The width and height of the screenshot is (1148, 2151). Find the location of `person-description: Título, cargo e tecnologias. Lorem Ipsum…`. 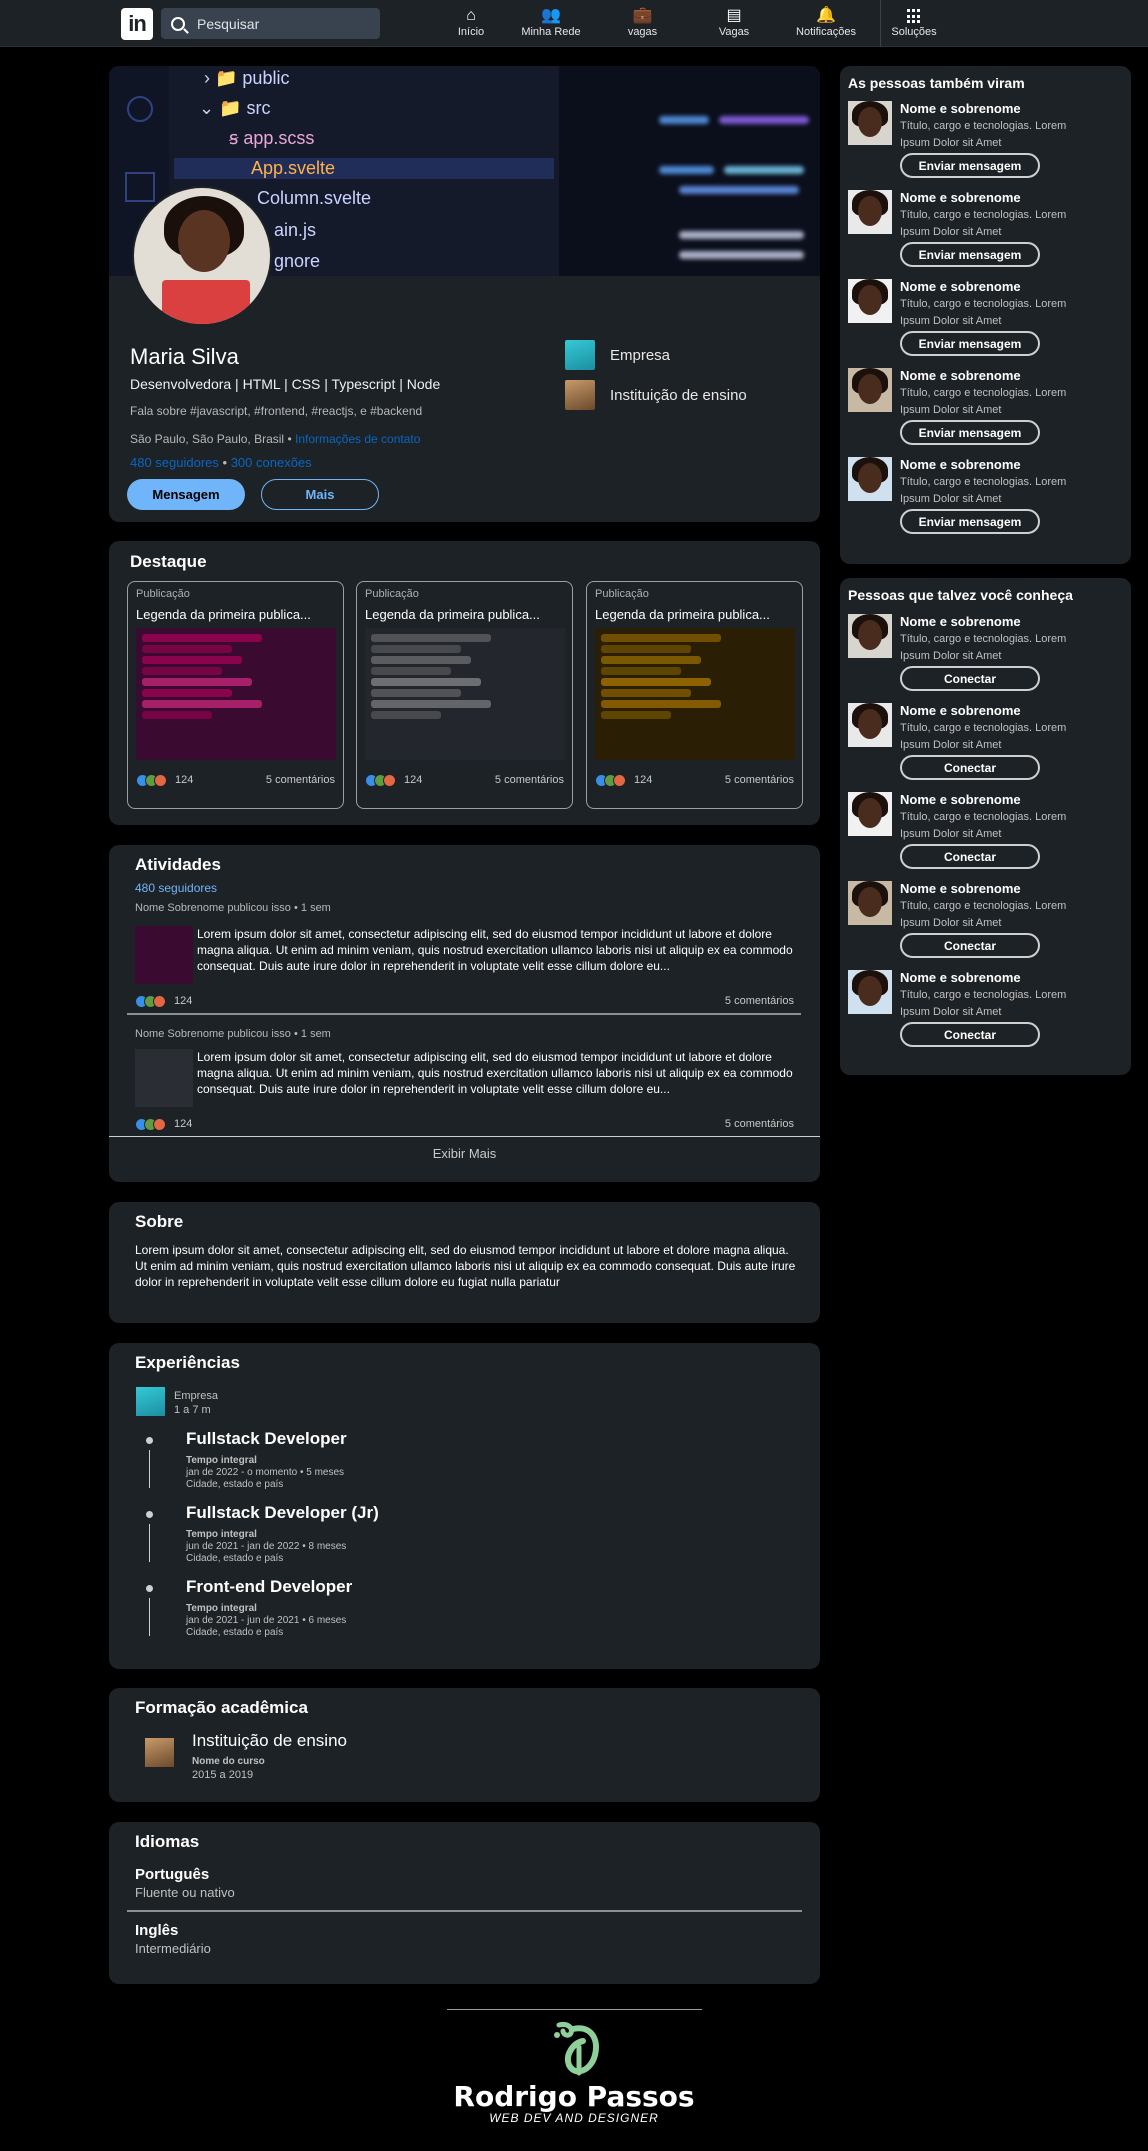

person-description: Título, cargo e tecnologias. Lorem Ipsum… is located at coordinates (983, 401).